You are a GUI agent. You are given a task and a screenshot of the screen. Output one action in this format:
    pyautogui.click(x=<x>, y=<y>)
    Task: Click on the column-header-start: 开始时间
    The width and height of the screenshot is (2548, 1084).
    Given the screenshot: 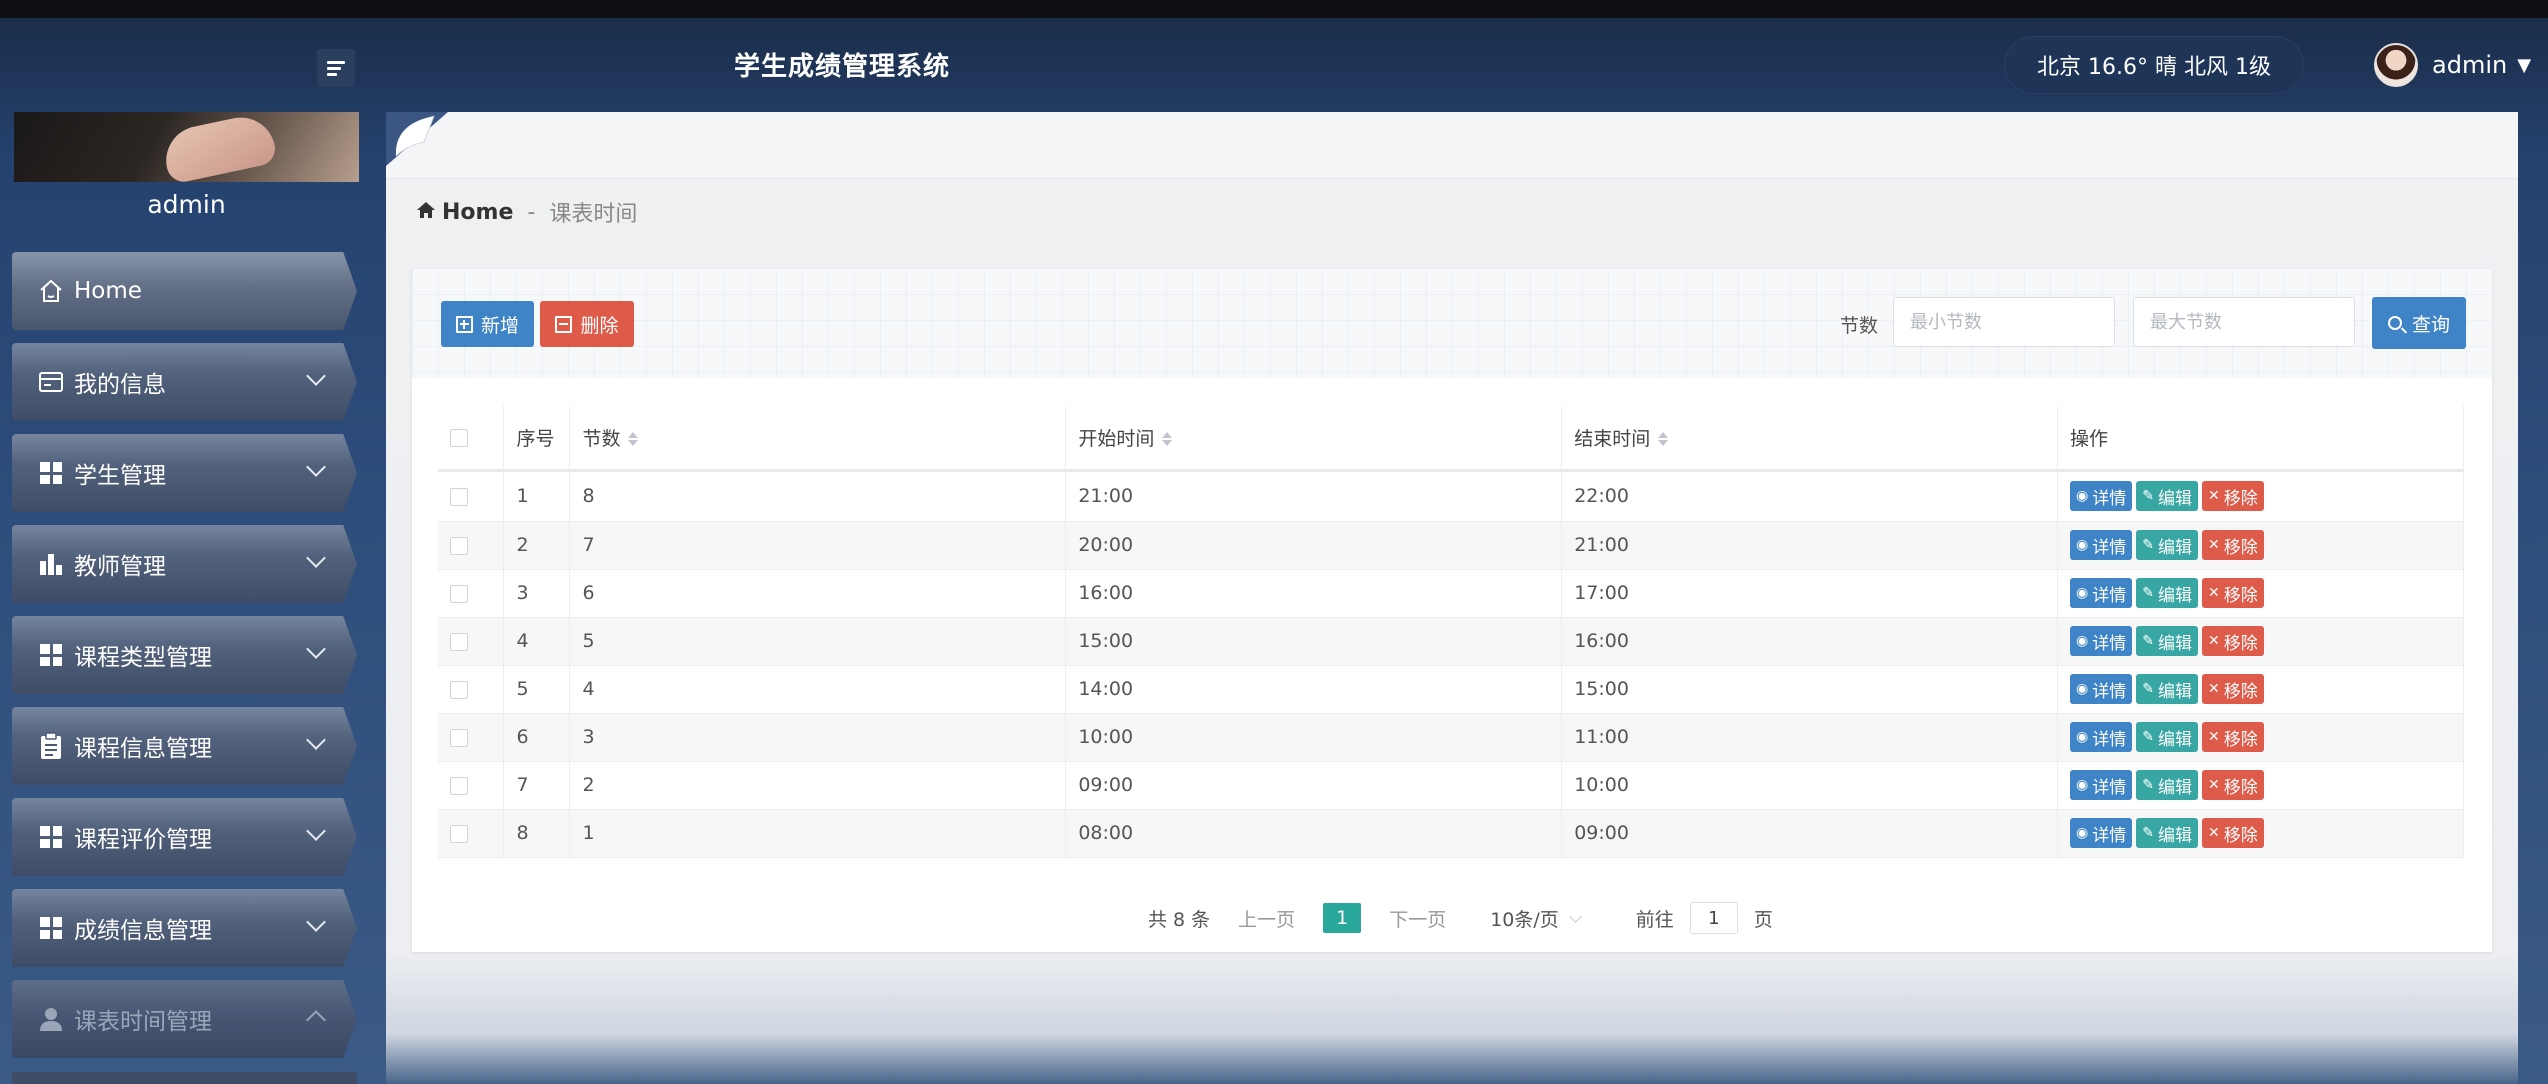 What is the action you would take?
    pyautogui.click(x=1314, y=439)
    